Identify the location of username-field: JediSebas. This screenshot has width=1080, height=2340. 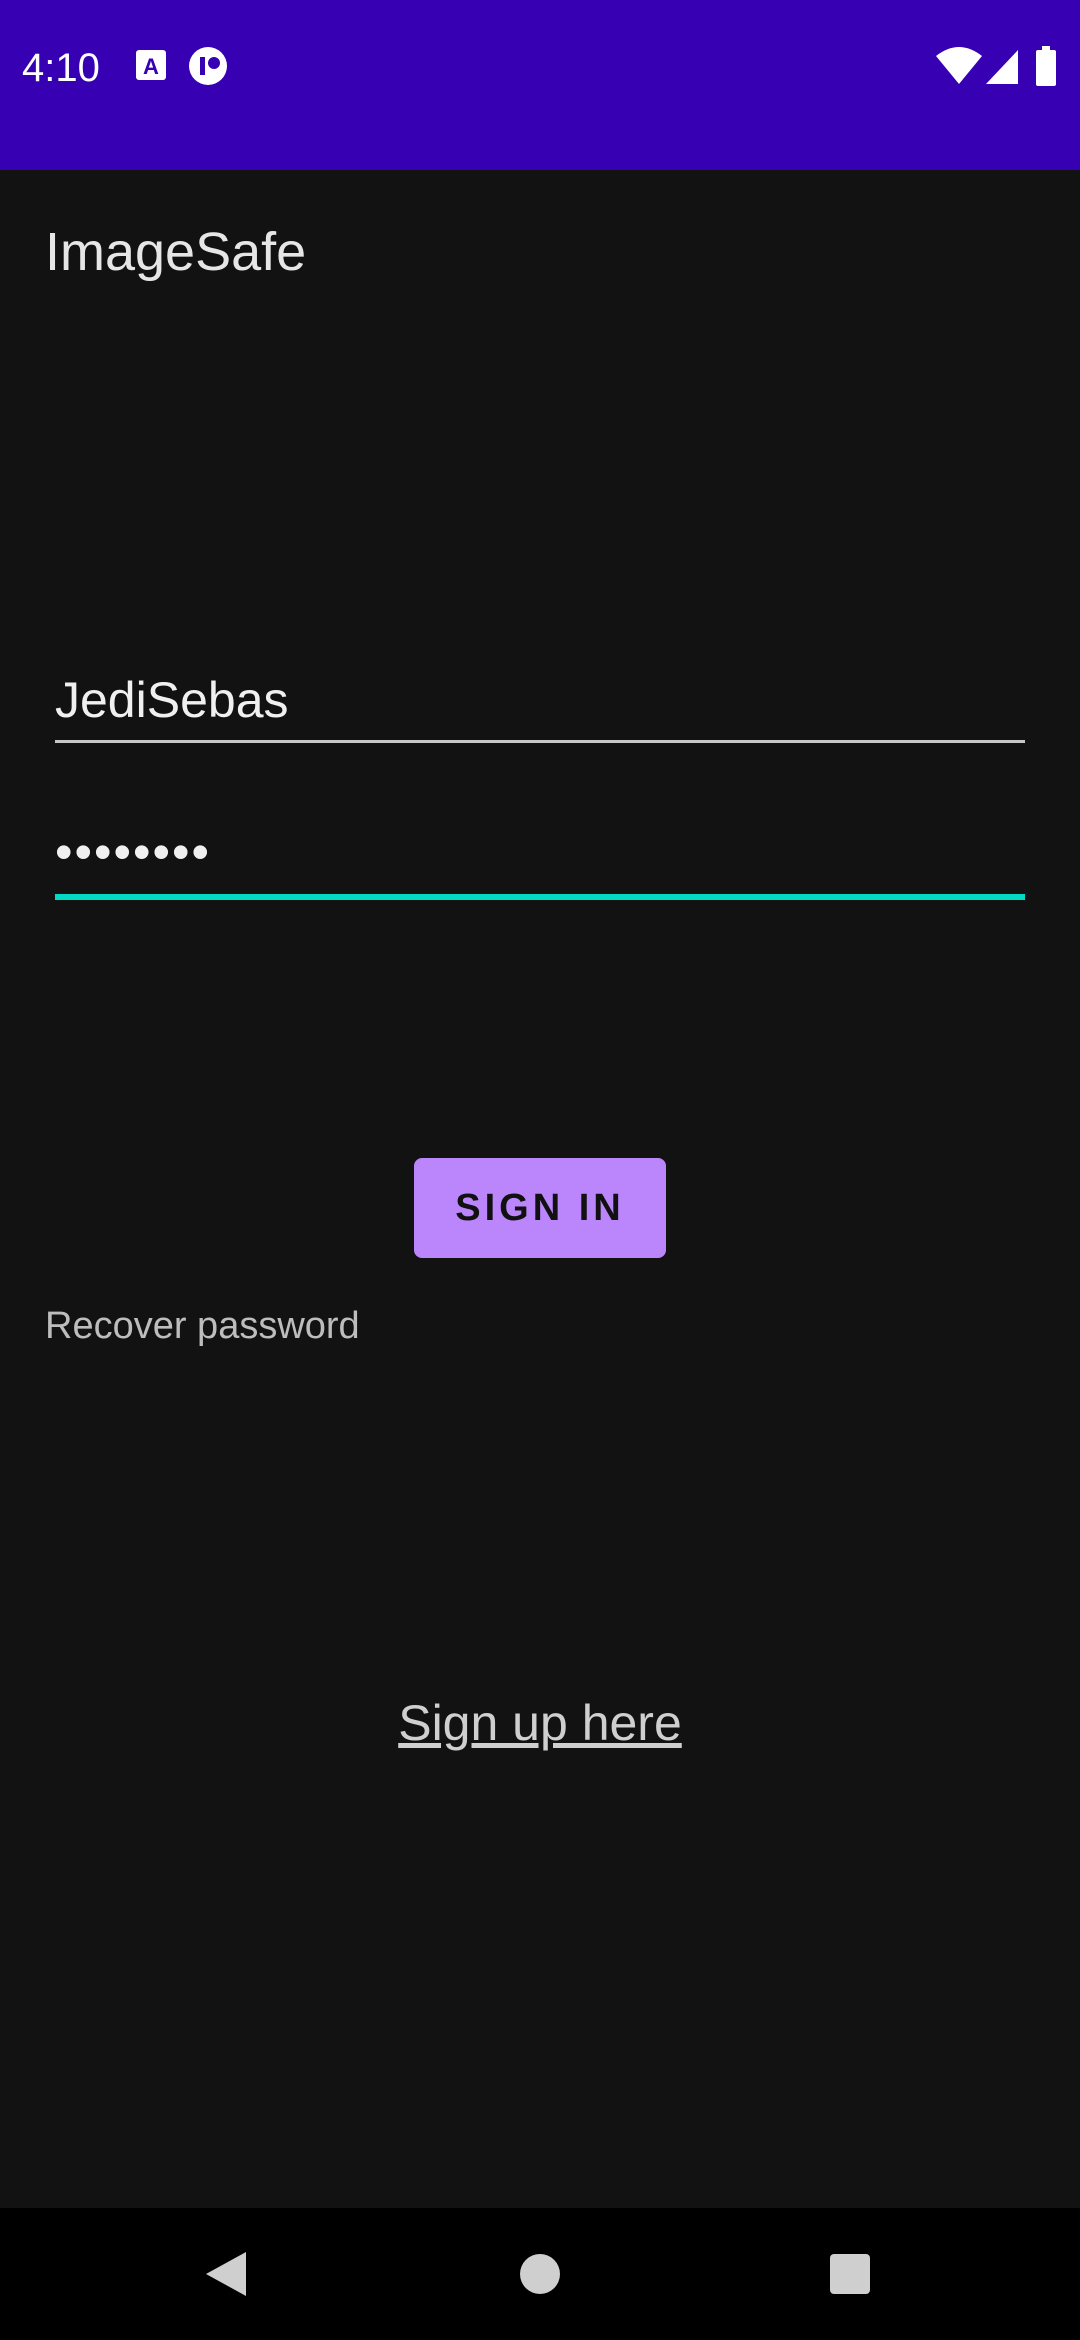
(540, 706).